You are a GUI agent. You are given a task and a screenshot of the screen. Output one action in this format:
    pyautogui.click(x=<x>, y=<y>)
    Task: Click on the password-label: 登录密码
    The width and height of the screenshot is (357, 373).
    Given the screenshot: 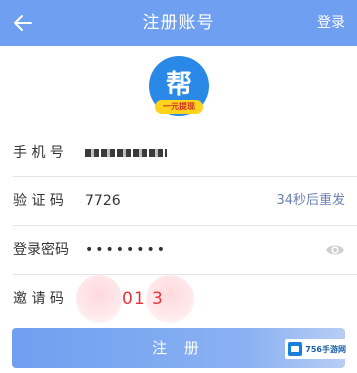 What is the action you would take?
    pyautogui.click(x=41, y=250)
    